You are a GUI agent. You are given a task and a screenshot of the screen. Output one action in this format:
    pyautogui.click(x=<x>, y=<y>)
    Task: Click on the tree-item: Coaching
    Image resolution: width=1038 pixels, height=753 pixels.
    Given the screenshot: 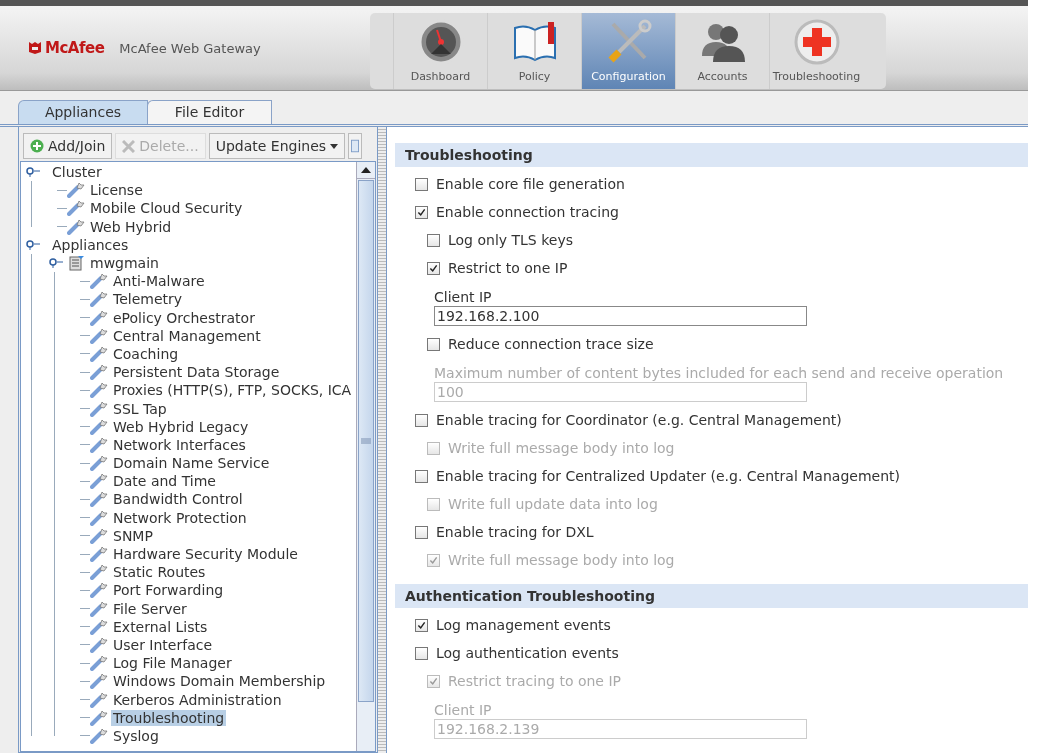 What is the action you would take?
    pyautogui.click(x=146, y=353)
    